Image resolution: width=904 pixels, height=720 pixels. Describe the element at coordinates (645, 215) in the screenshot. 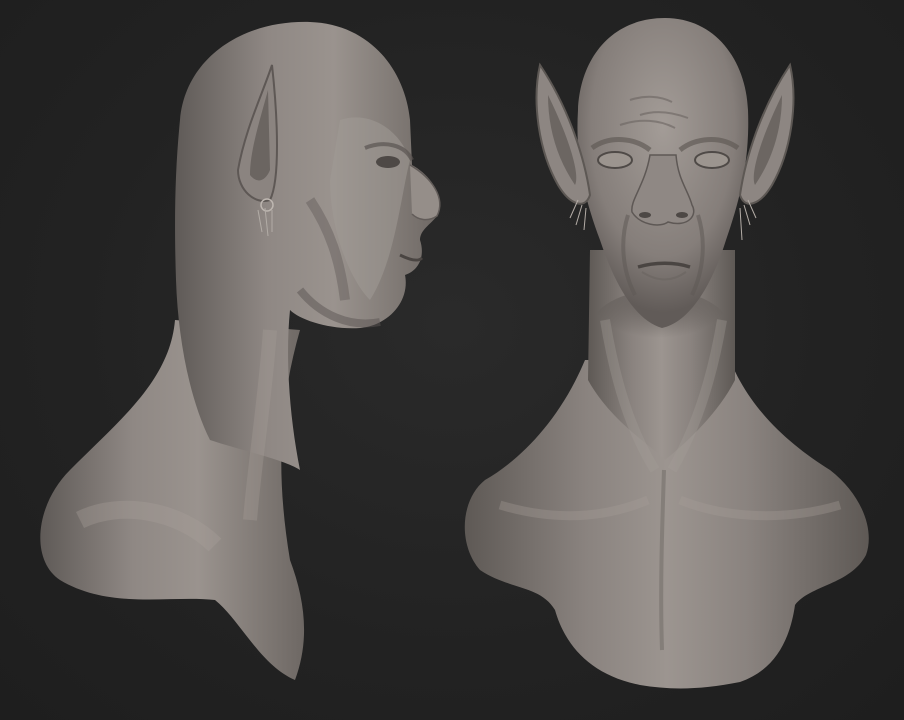

I see `front-nostril-left` at that location.